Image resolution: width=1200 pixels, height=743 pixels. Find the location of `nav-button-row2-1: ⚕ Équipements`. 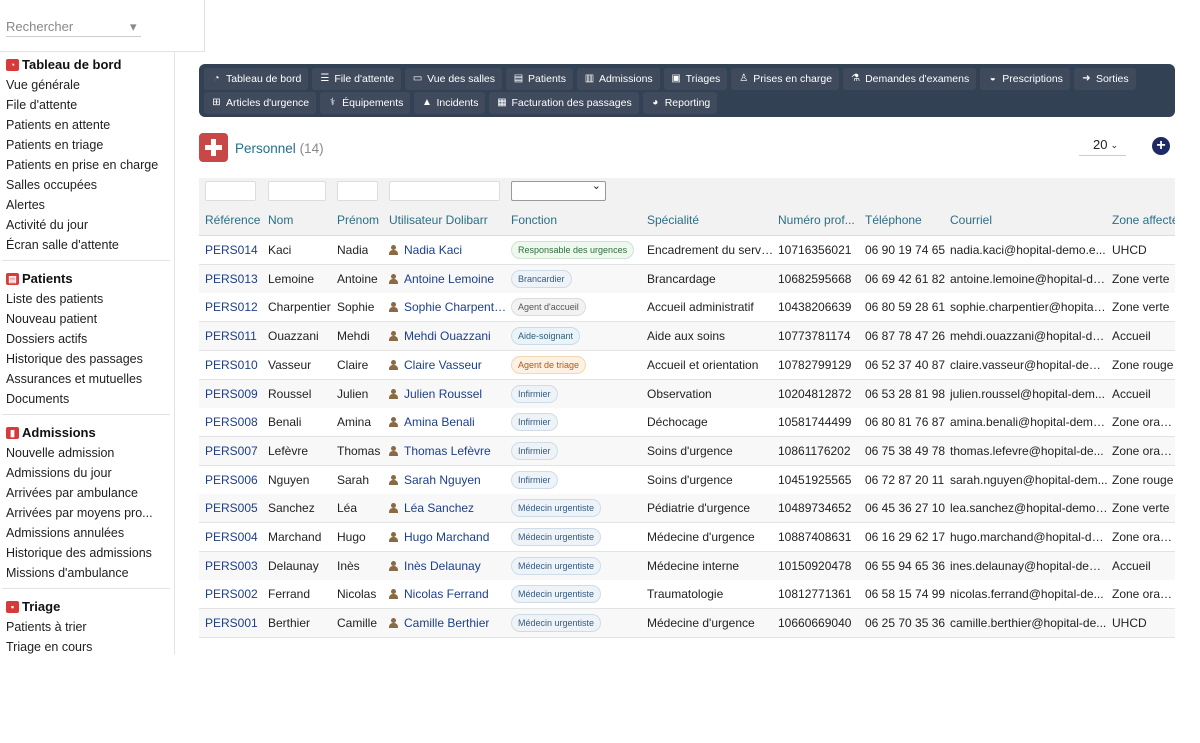

nav-button-row2-1: ⚕ Équipements is located at coordinates (365, 103).